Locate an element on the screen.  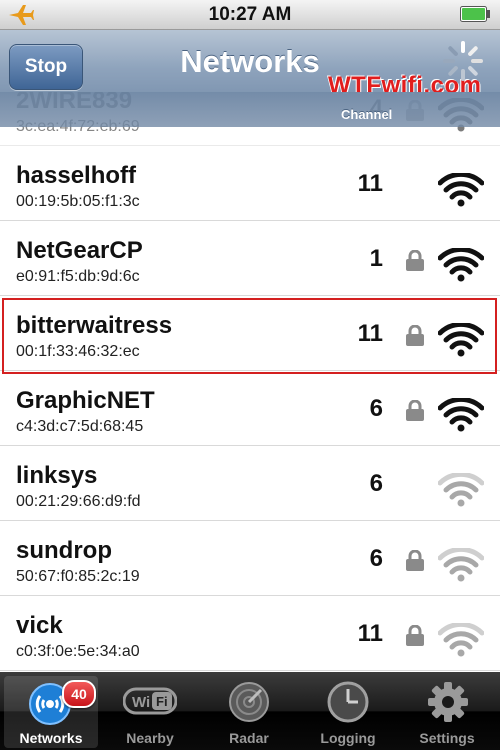
status-time: 10:27 AM is located at coordinates (250, 14).